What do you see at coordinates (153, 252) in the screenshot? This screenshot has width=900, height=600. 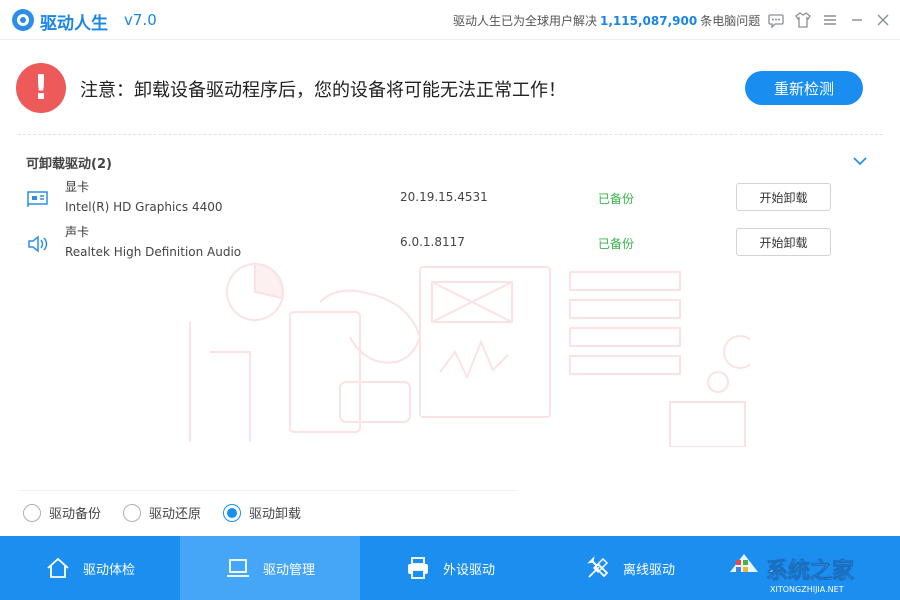 I see `driver-name: Realtek High Definition Audio` at bounding box center [153, 252].